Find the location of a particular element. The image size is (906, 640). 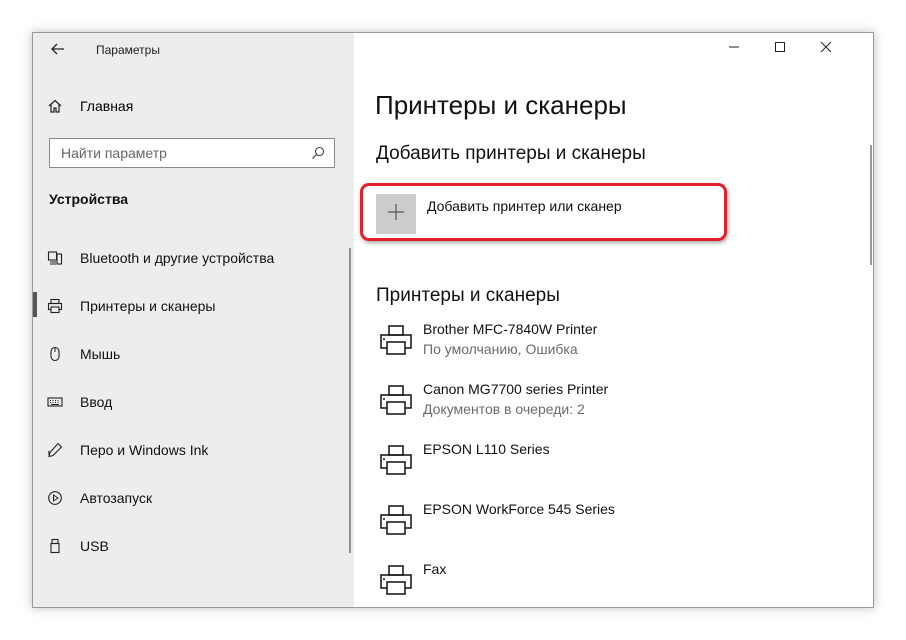

sidebar-item-home: Главная is located at coordinates (192, 106).